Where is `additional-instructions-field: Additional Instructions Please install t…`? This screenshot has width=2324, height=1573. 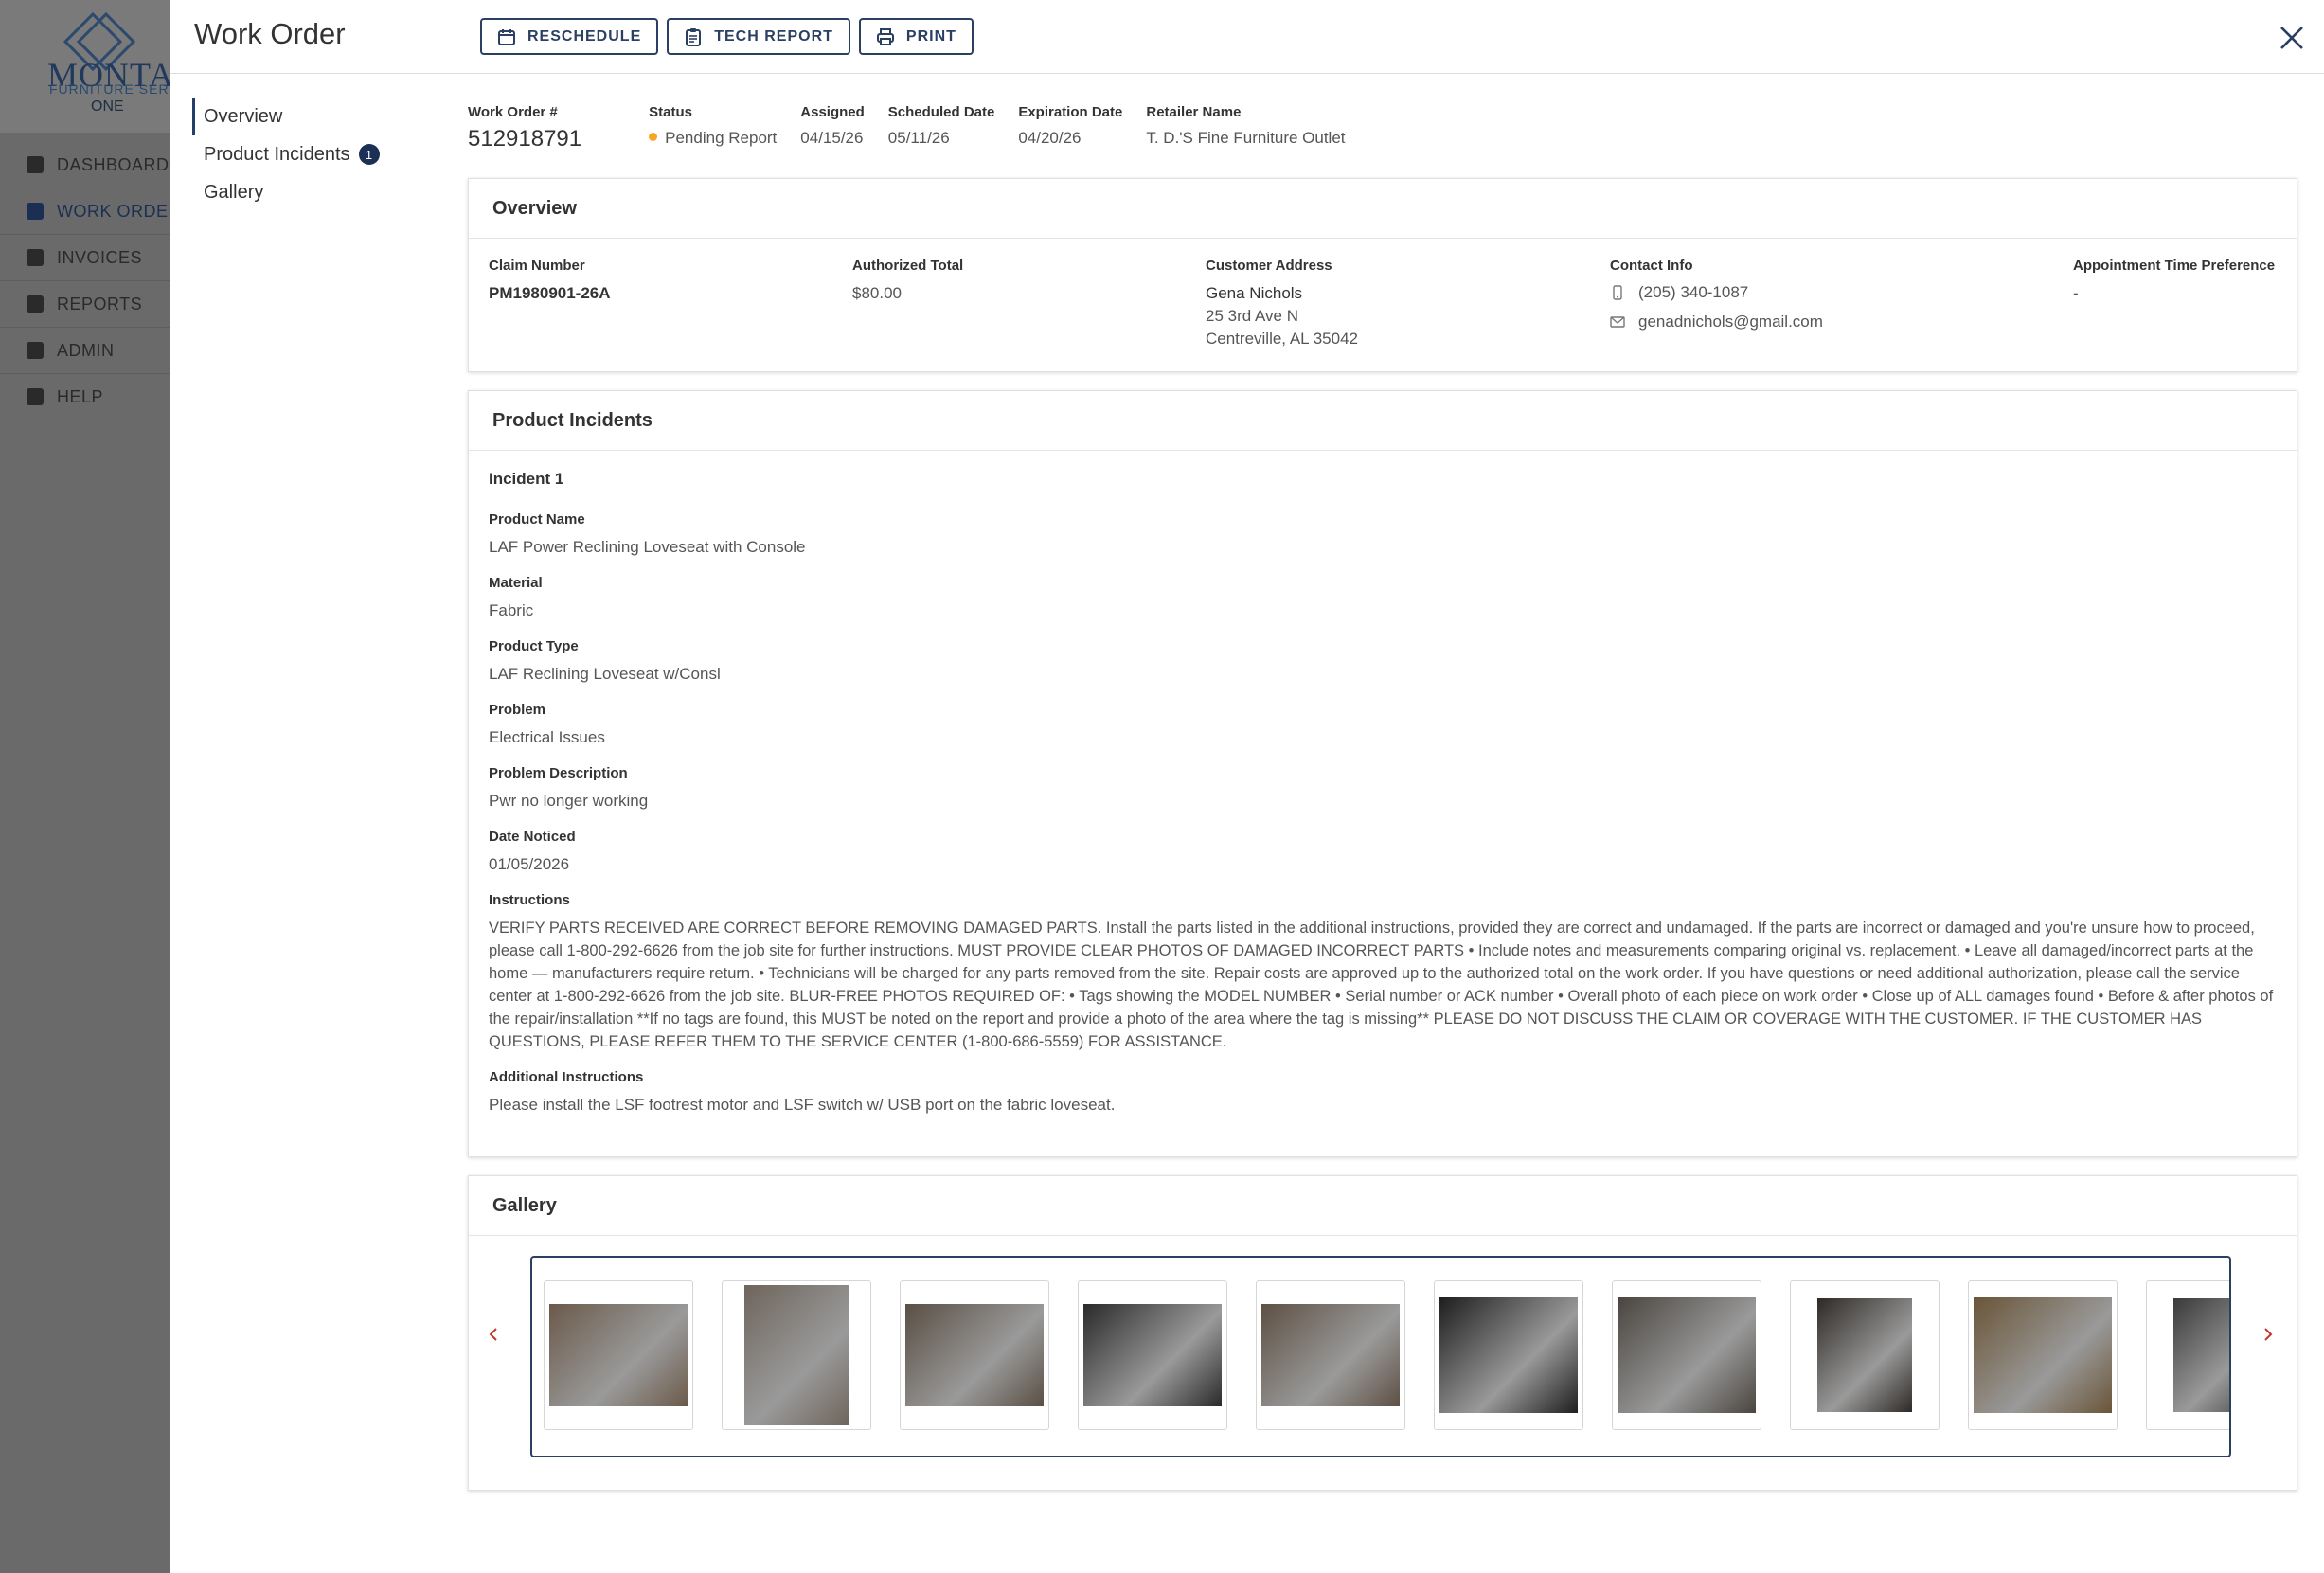 additional-instructions-field: Additional Instructions Please install t… is located at coordinates (1383, 1093).